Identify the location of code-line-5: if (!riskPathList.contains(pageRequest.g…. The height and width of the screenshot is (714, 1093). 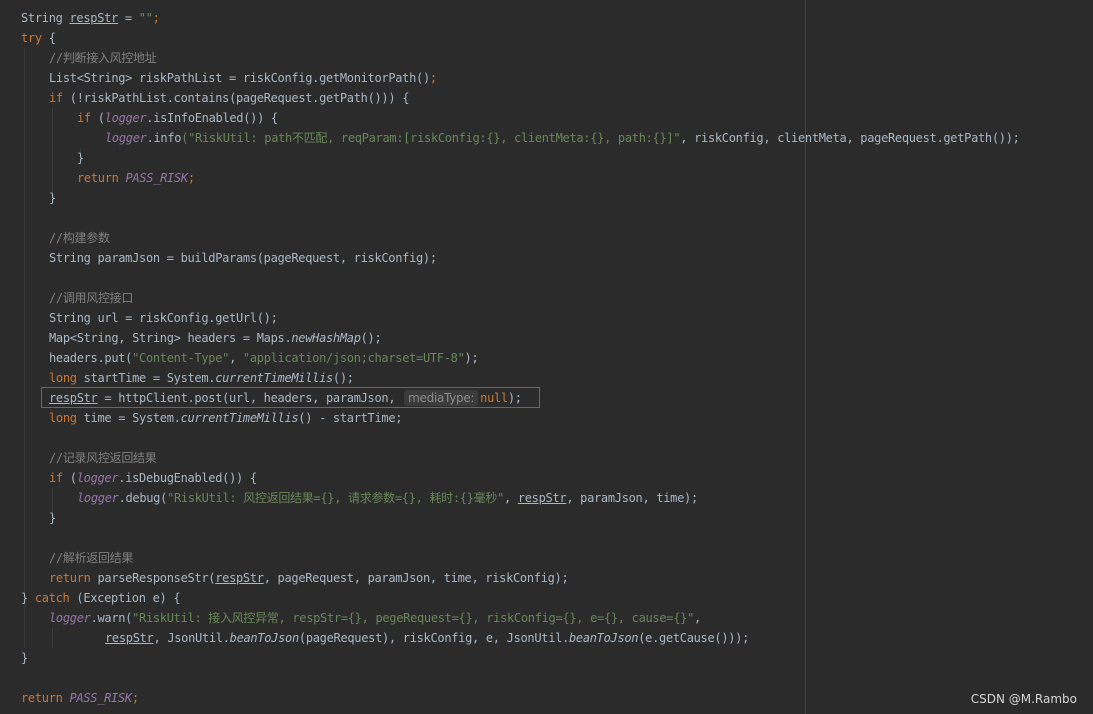
(229, 98).